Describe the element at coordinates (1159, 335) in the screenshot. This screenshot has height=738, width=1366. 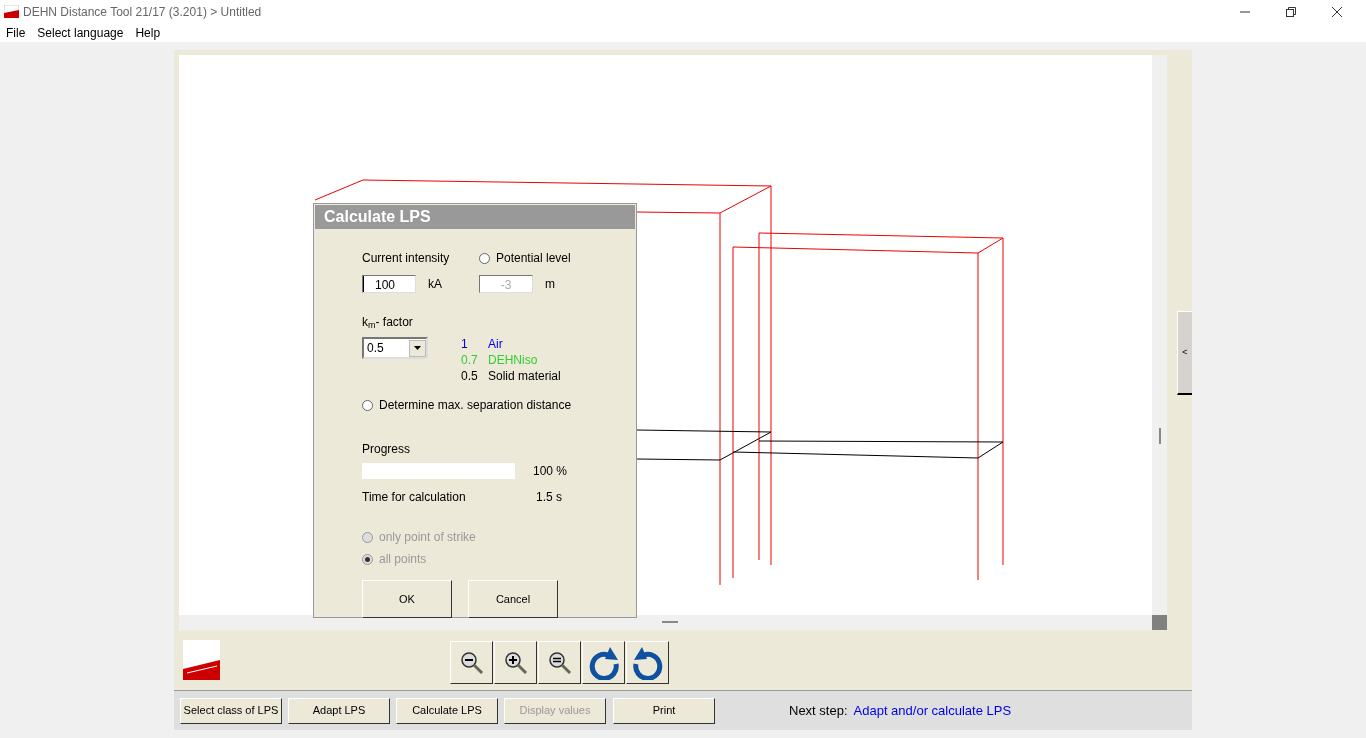
I see `vertical-scrollbar` at that location.